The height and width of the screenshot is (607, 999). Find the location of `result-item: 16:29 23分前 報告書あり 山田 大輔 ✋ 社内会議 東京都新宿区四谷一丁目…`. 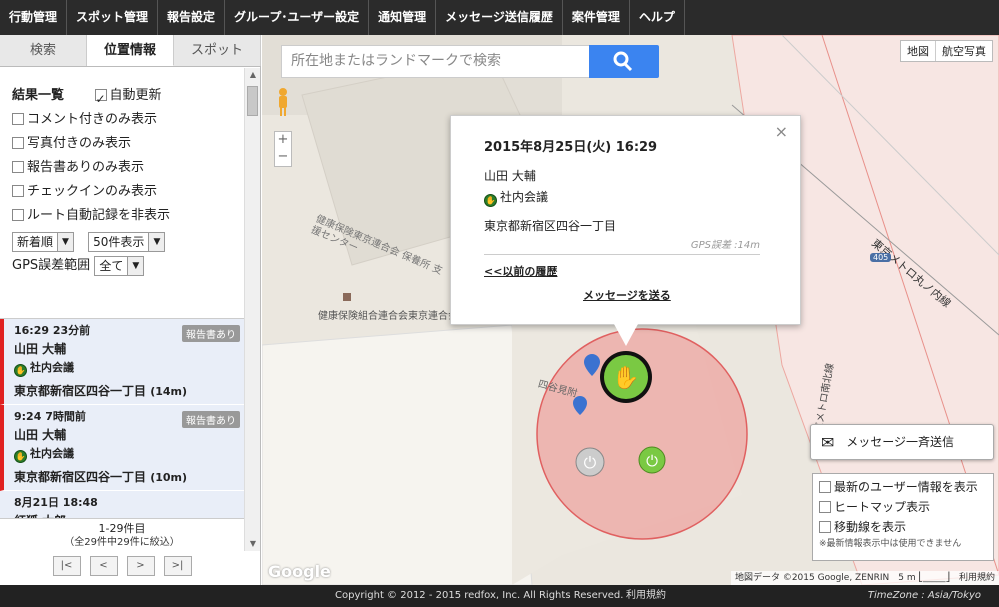

result-item: 16:29 23分前 報告書あり 山田 大輔 ✋ 社内会議 東京都新宿区四谷一丁目… is located at coordinates (122, 362).